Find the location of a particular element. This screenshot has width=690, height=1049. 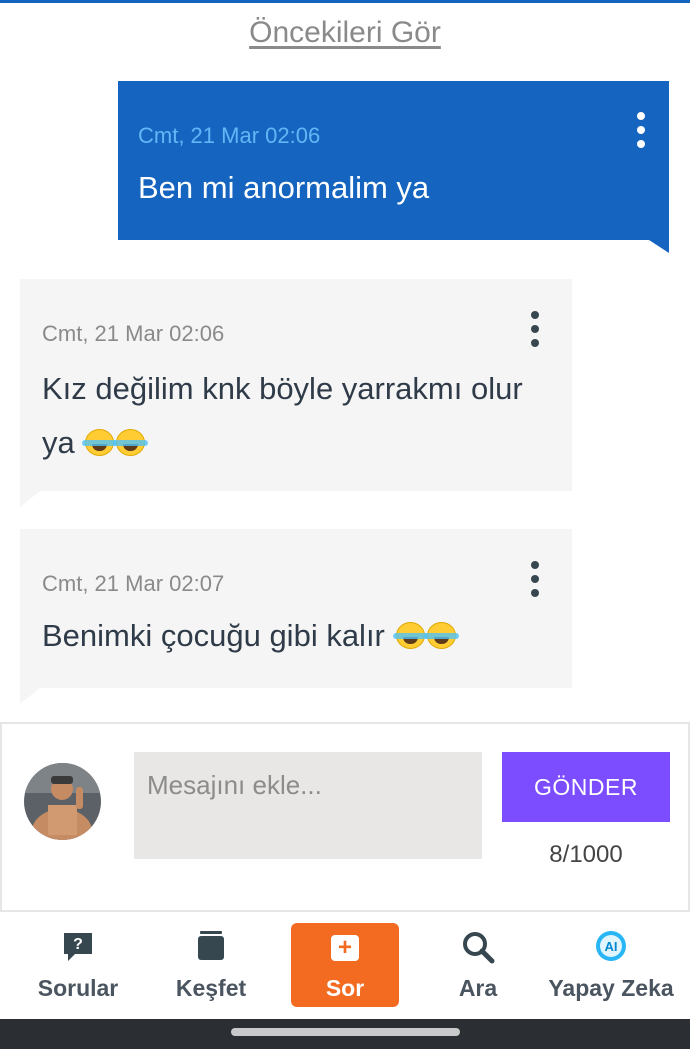

nav-item-yapay-zeka: AI Yapay Zeka is located at coordinates (611, 965).